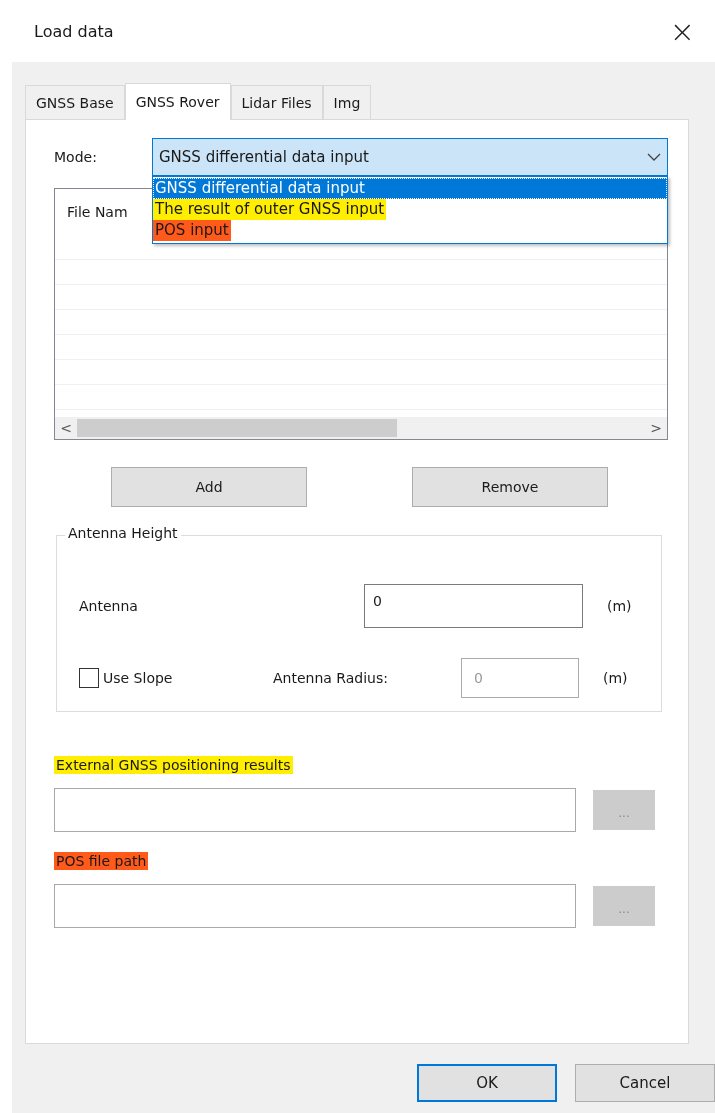 The height and width of the screenshot is (1113, 715). I want to click on column-header: File Nam, so click(97, 212).